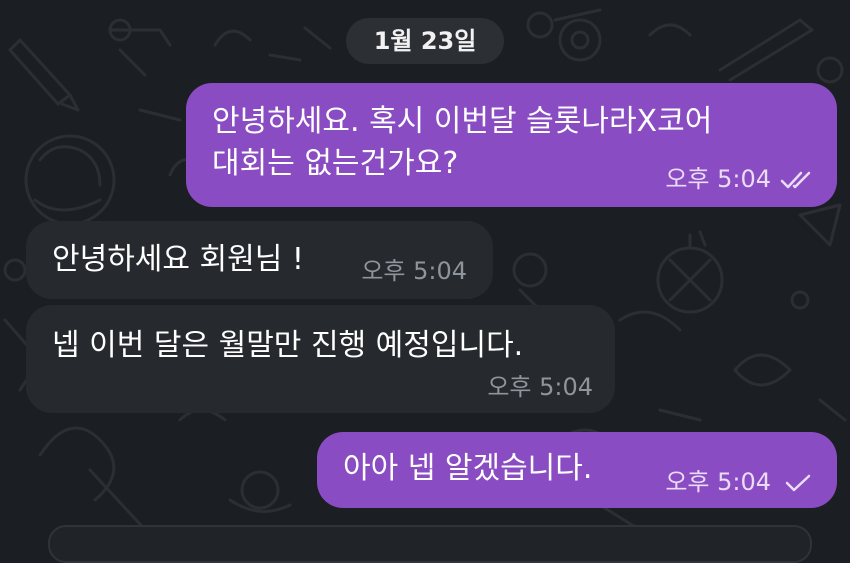  I want to click on message-text-line: 넵 이번 달은 월말만 진행 예정입니다., so click(288, 345).